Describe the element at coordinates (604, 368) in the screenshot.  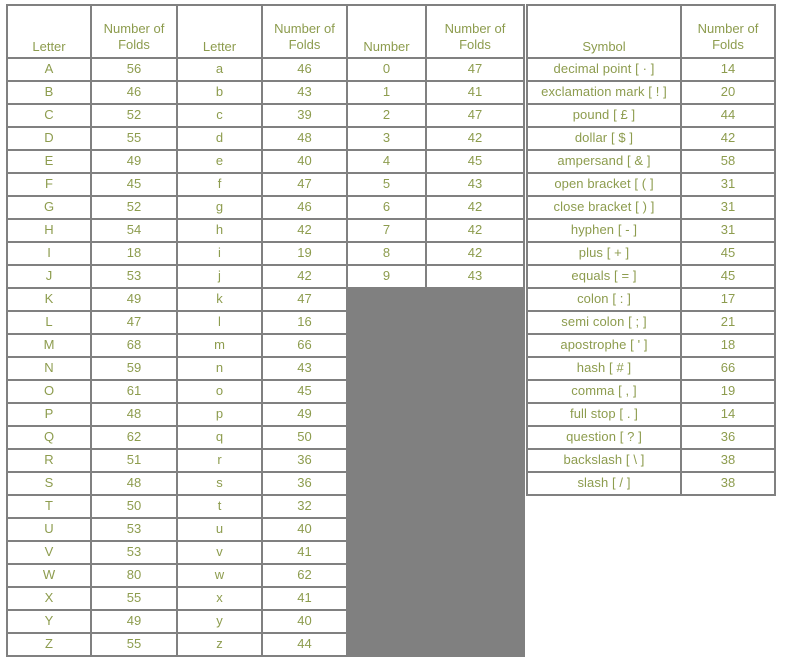
I see `cell-symbol-name: hash [ # ]` at that location.